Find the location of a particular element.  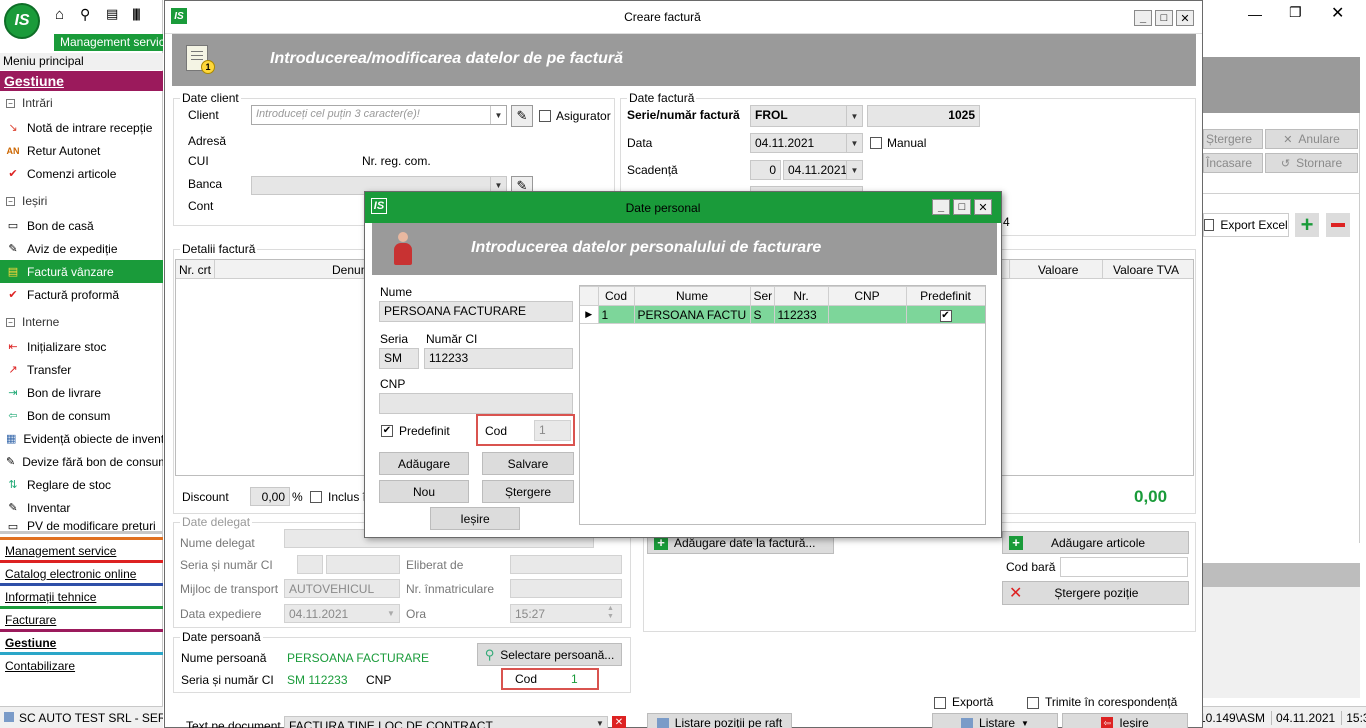

stergere-pozitie-button: ✕ Ștergere poziție is located at coordinates (1095, 593).